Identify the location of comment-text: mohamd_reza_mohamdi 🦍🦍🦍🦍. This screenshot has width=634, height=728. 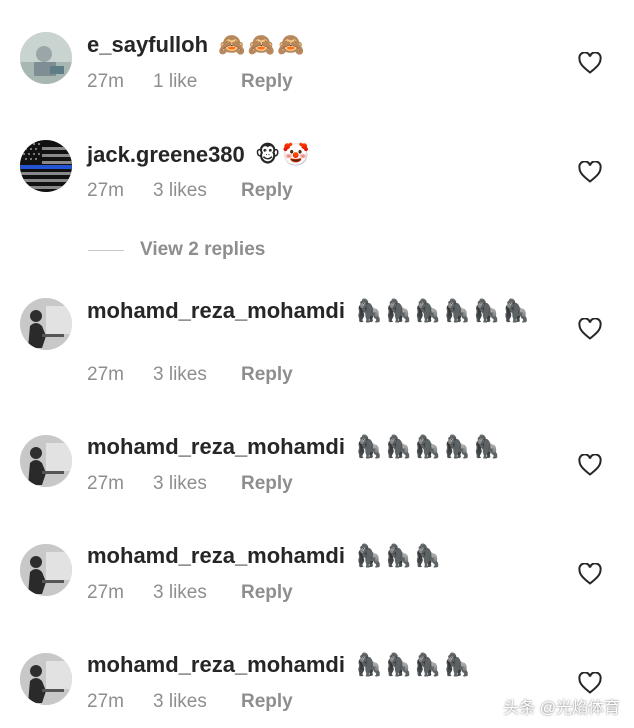
(330, 665).